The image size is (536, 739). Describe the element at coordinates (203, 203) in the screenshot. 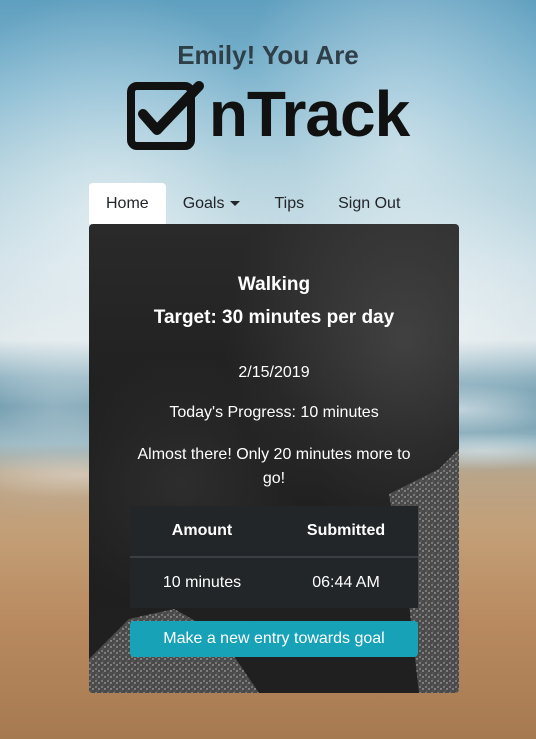

I see `nav-goals-label: Goals` at that location.